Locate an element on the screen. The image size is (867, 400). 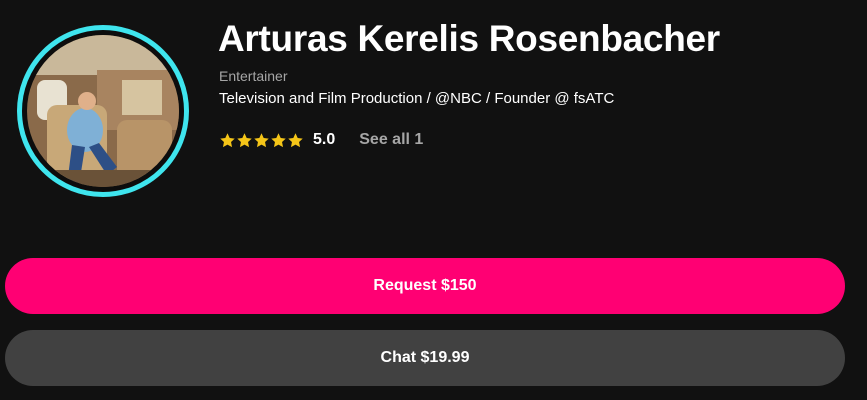
avatar-photo is located at coordinates (103, 111).